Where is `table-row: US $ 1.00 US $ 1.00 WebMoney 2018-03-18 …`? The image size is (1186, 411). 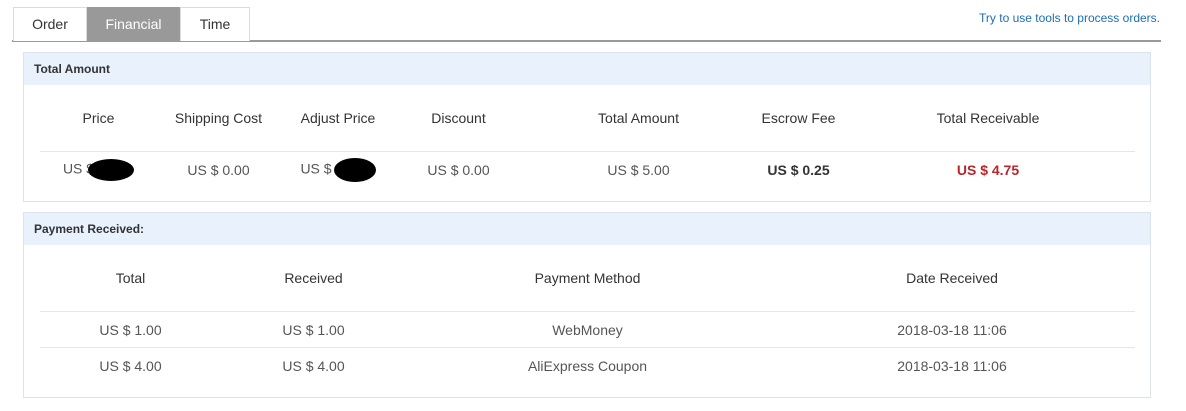 table-row: US $ 1.00 US $ 1.00 WebMoney 2018-03-18 … is located at coordinates (587, 329).